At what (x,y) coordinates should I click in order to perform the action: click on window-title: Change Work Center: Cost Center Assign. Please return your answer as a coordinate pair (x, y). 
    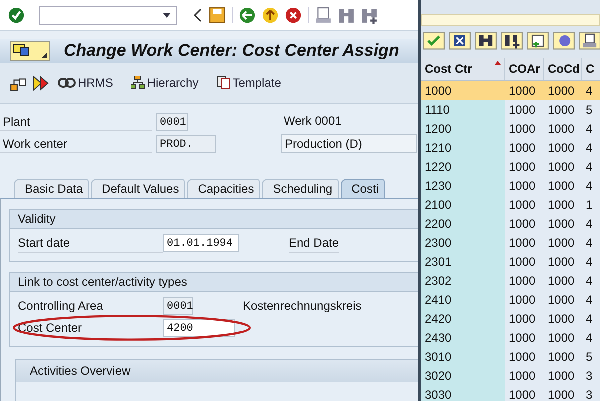
    Looking at the image, I should click on (232, 51).